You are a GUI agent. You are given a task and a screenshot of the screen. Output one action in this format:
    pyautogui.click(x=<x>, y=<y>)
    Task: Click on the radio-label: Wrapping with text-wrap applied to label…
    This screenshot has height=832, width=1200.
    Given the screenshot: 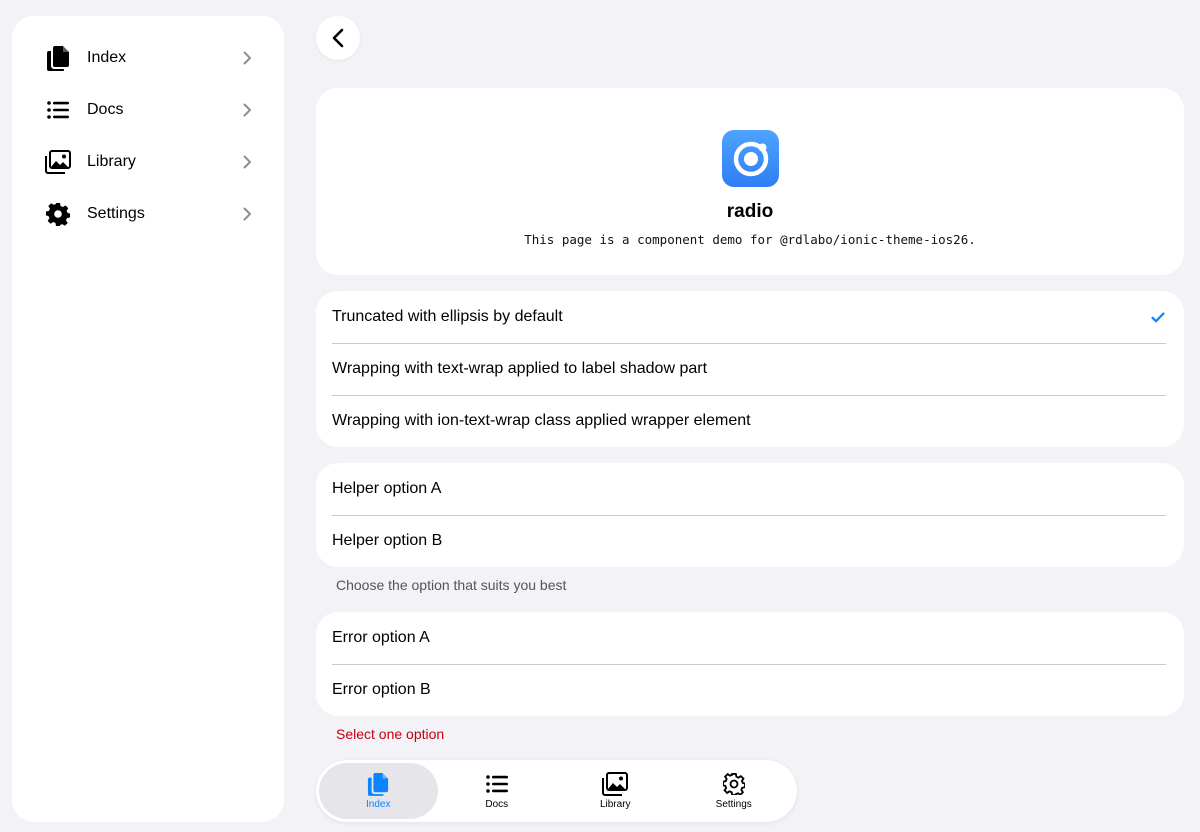 What is the action you would take?
    pyautogui.click(x=520, y=368)
    